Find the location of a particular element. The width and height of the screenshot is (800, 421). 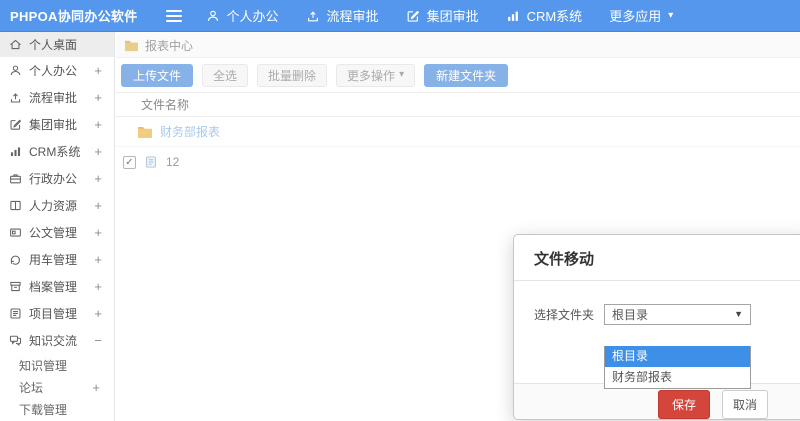

sidebar-item-crm-system: CRM系统 + is located at coordinates (57, 151).